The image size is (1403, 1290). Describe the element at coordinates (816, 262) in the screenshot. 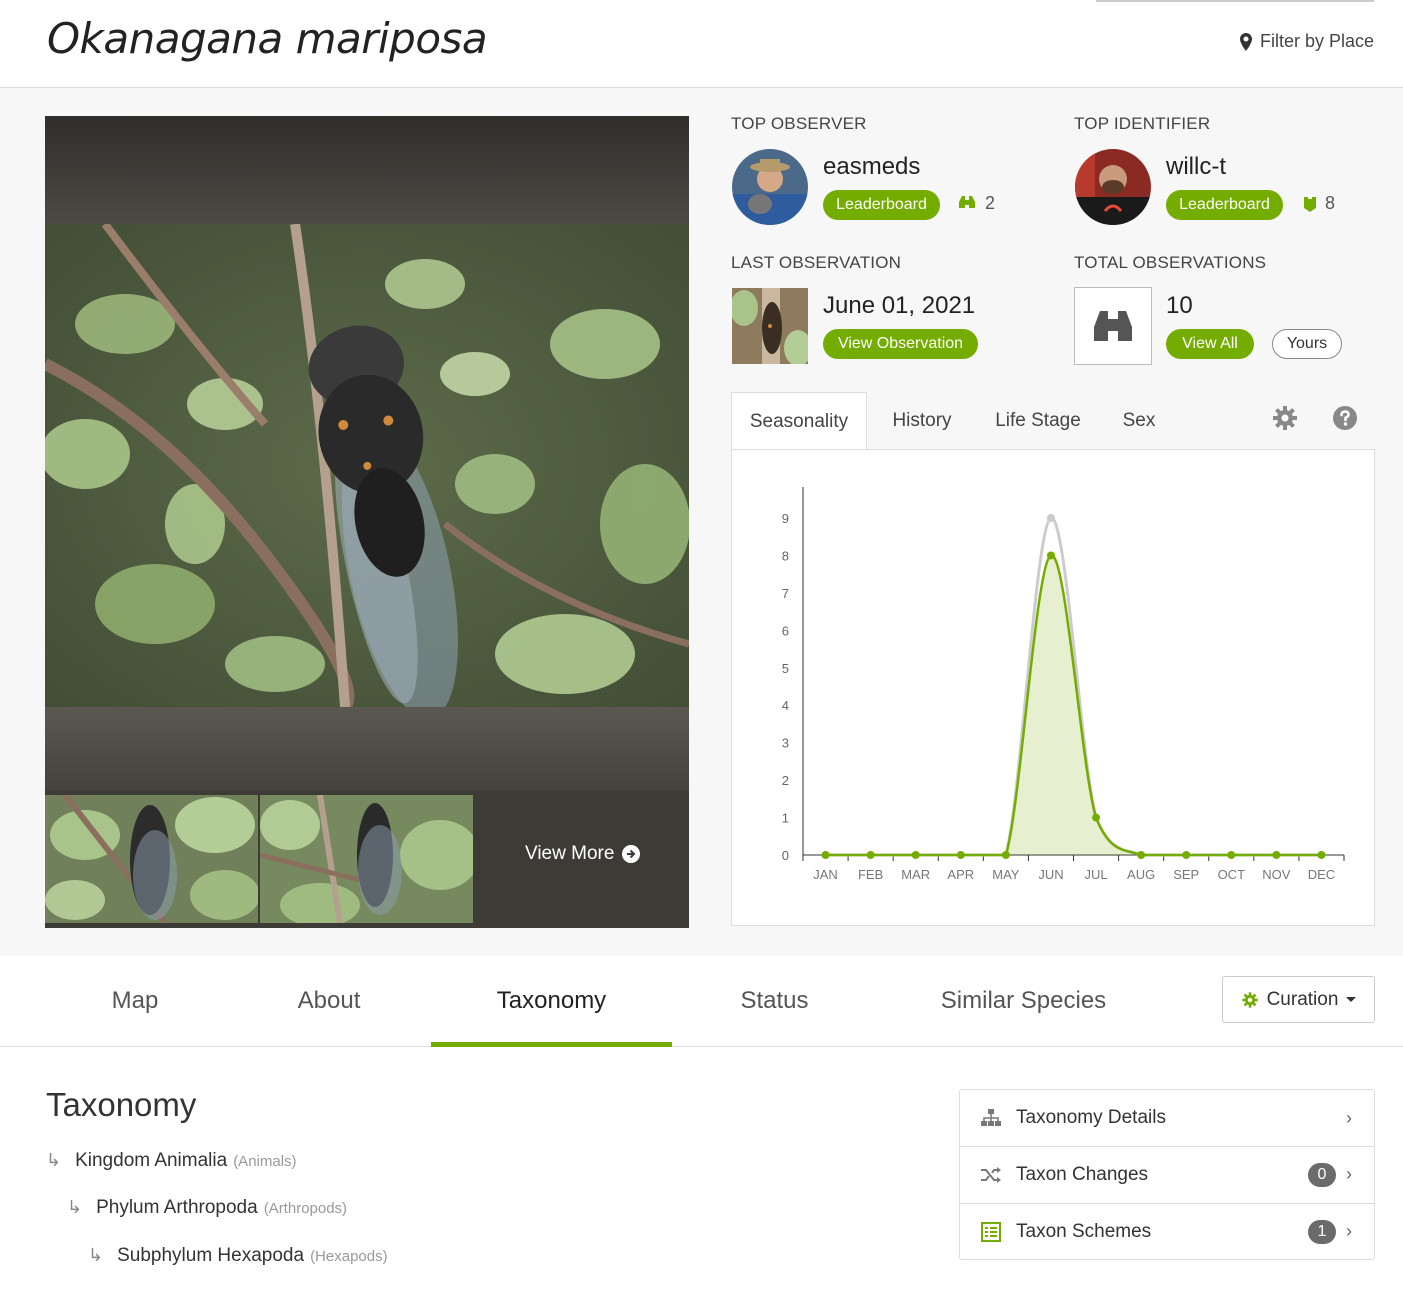

I see `last-observation-label: LAST OBSERVATION` at that location.